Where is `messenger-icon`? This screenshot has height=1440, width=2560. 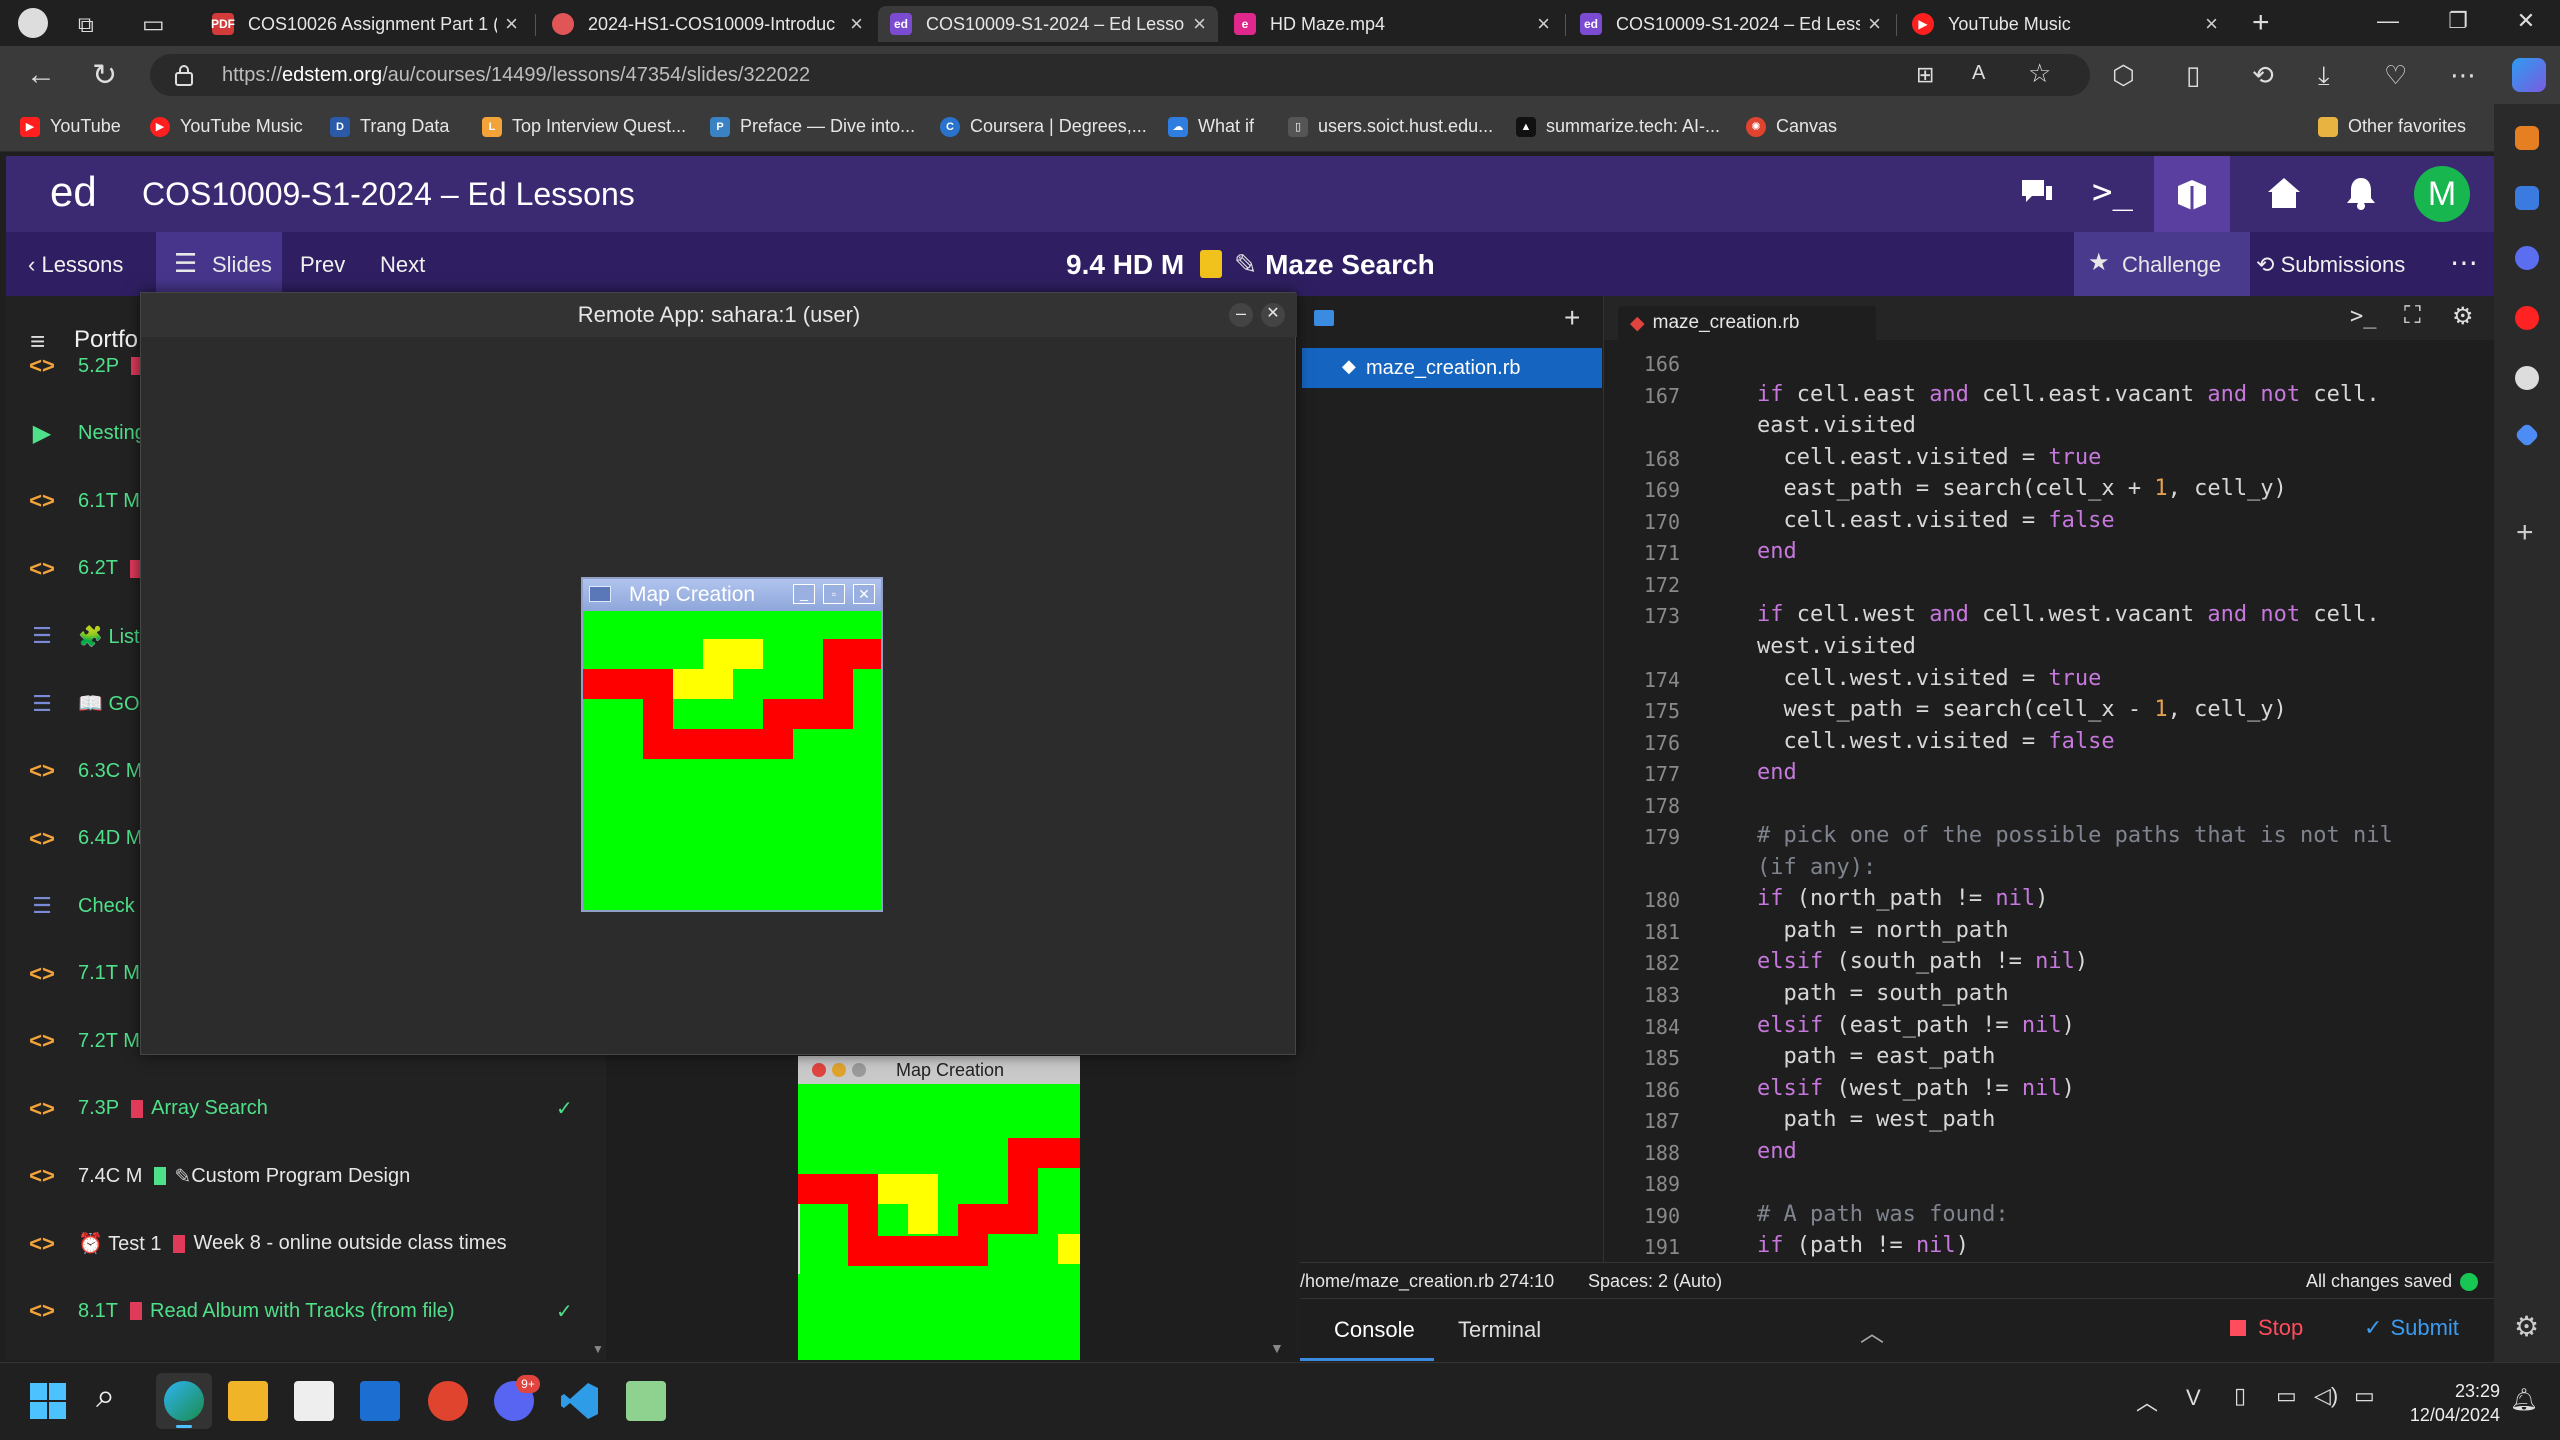
messenger-icon is located at coordinates (2527, 258).